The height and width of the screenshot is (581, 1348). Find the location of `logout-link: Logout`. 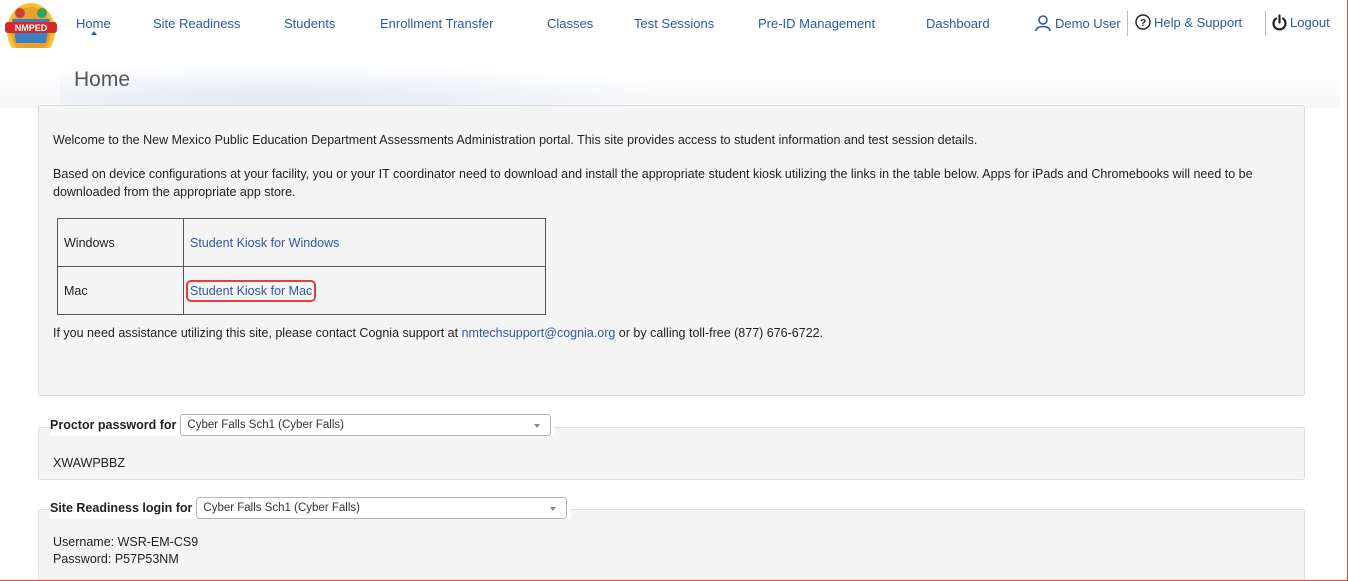

logout-link: Logout is located at coordinates (1300, 22).